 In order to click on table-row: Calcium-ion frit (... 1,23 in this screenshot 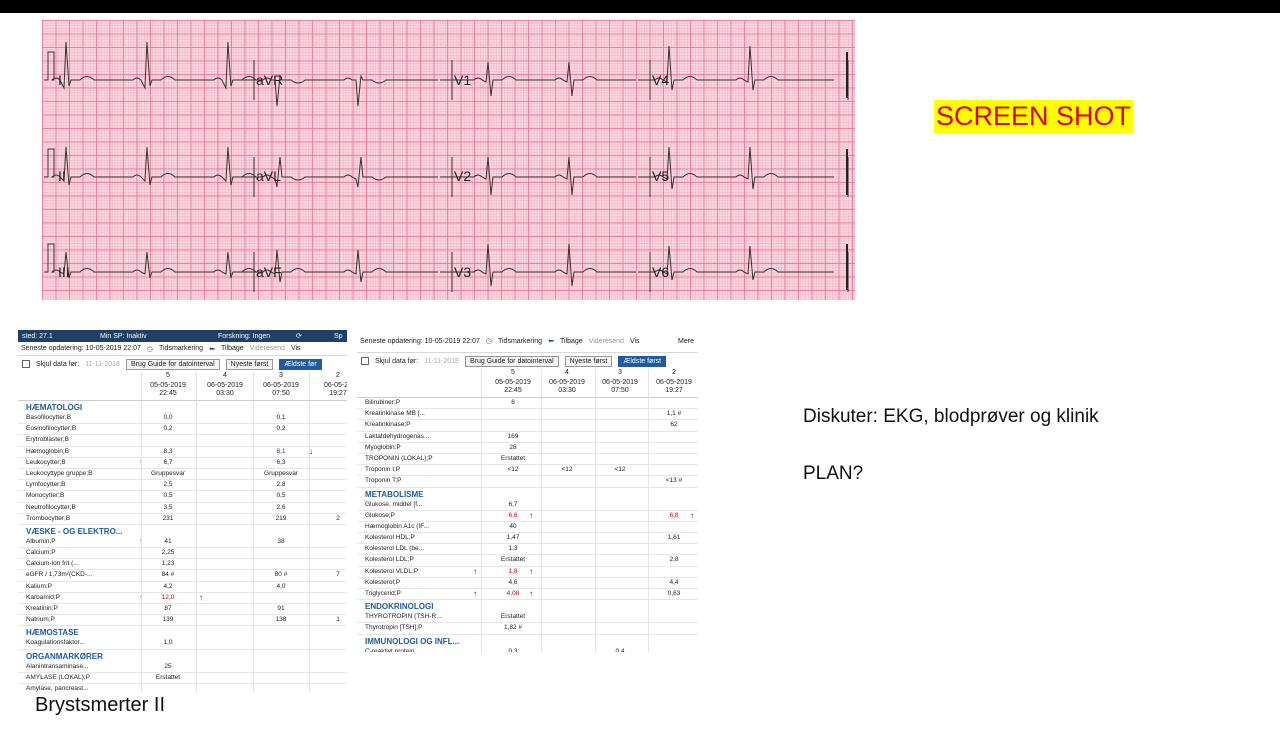, I will do `click(182, 565)`.